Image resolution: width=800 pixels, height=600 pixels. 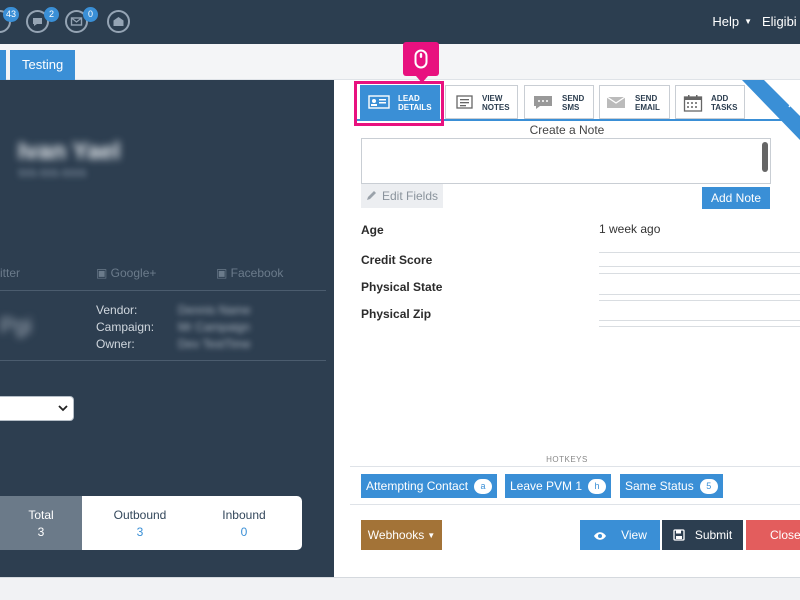 I want to click on owner-label: Owner:, so click(x=115, y=344).